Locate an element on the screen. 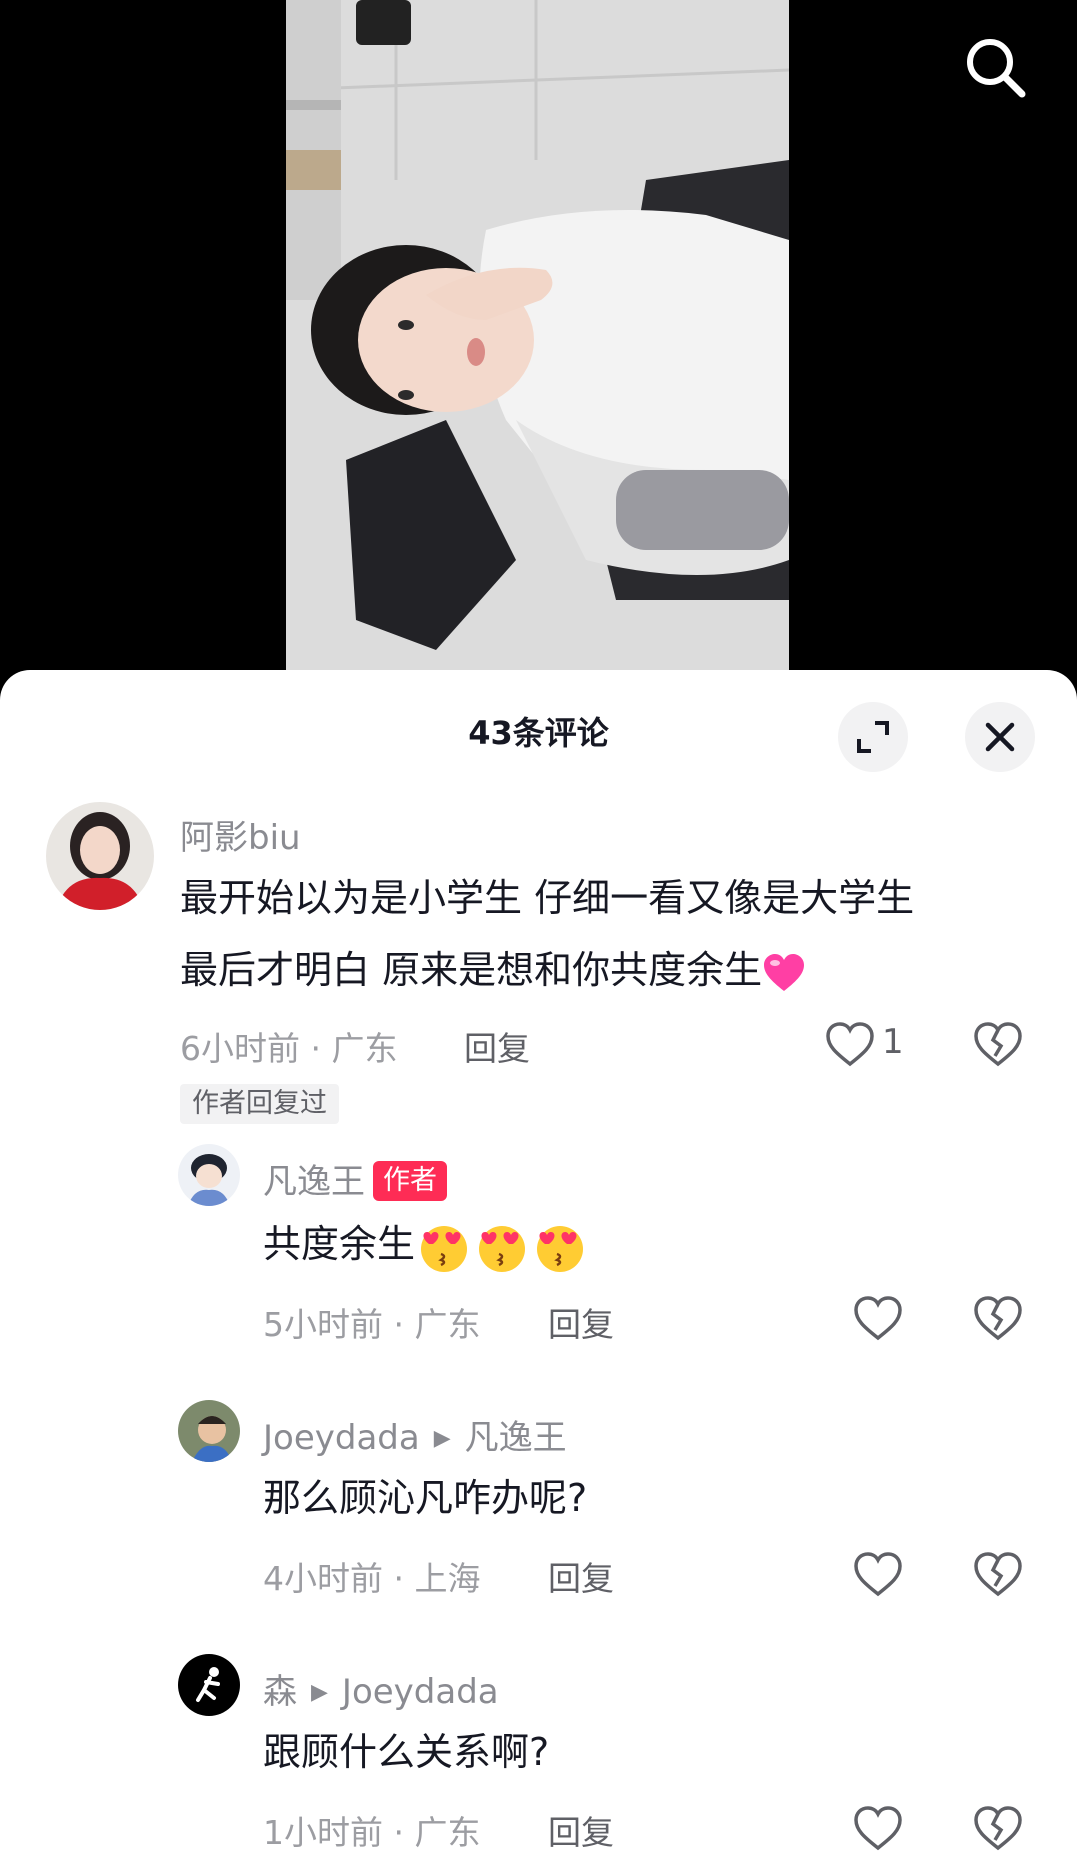 The image size is (1077, 1872). pink-heart-emoji is located at coordinates (784, 972).